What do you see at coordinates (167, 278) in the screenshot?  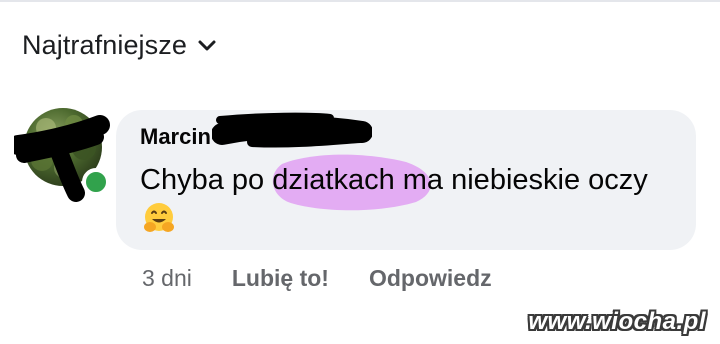 I see `comment-timestamp: 3 dni` at bounding box center [167, 278].